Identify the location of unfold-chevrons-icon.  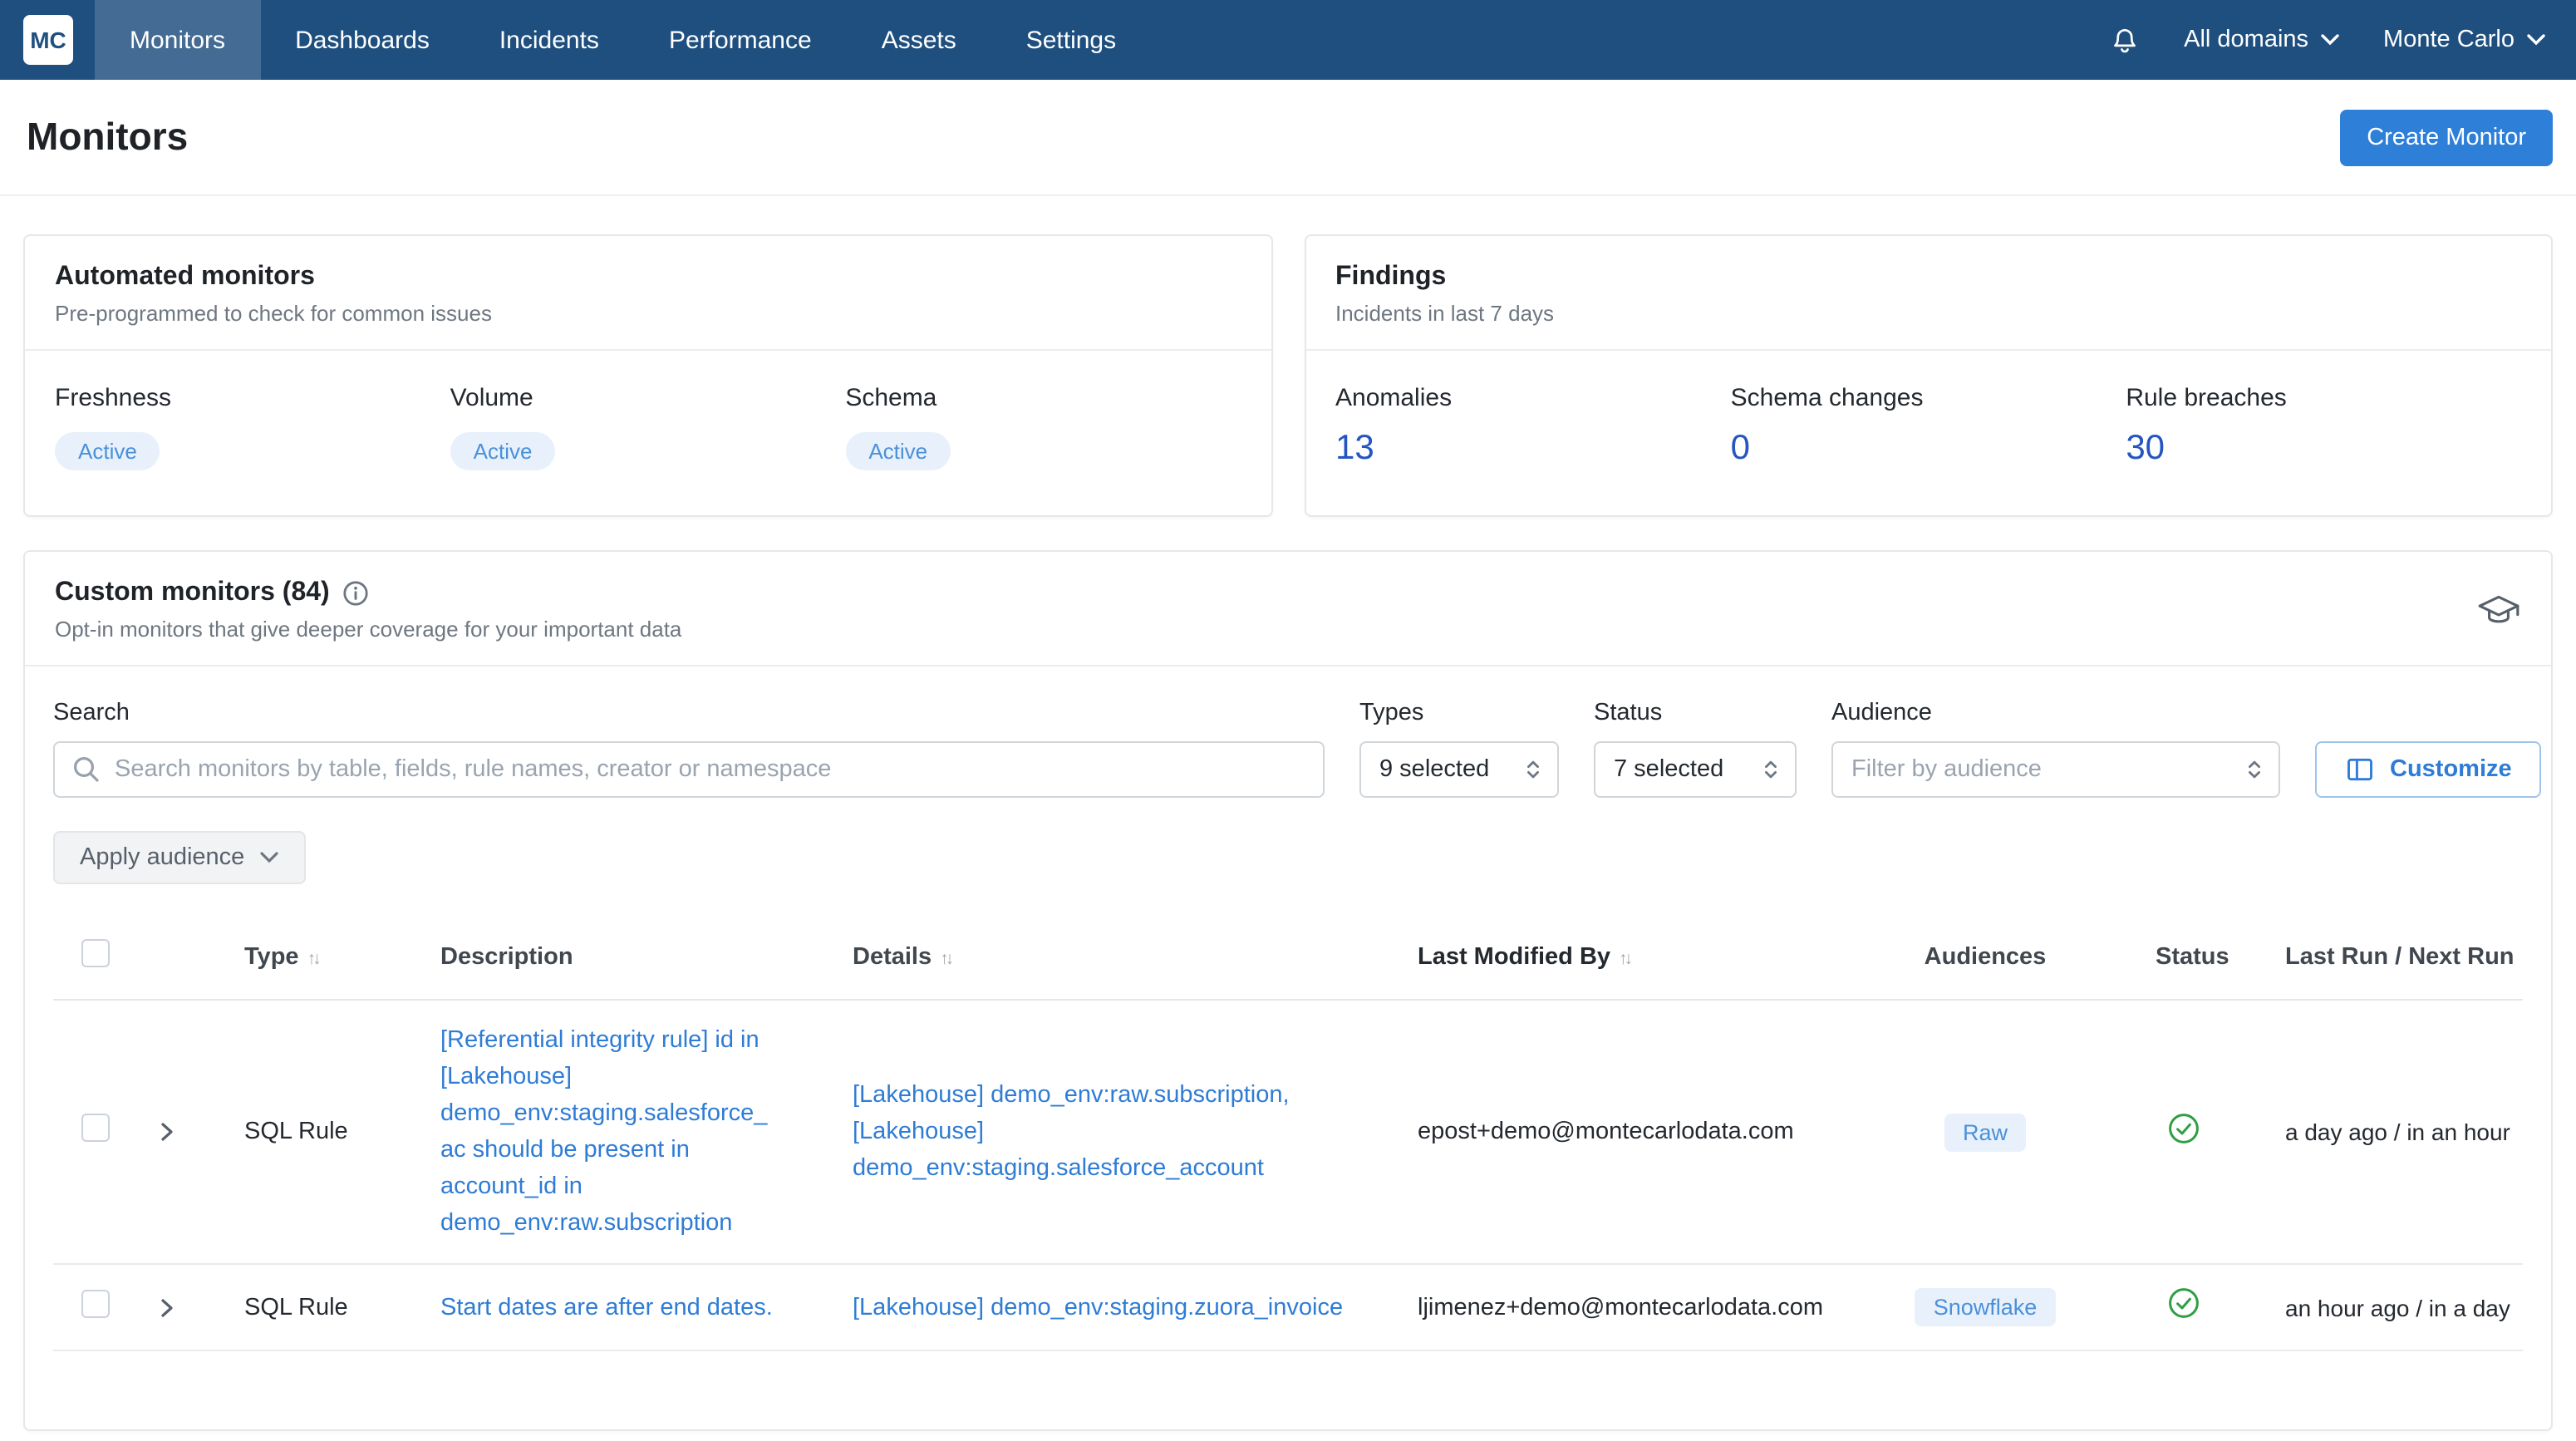
(2254, 769).